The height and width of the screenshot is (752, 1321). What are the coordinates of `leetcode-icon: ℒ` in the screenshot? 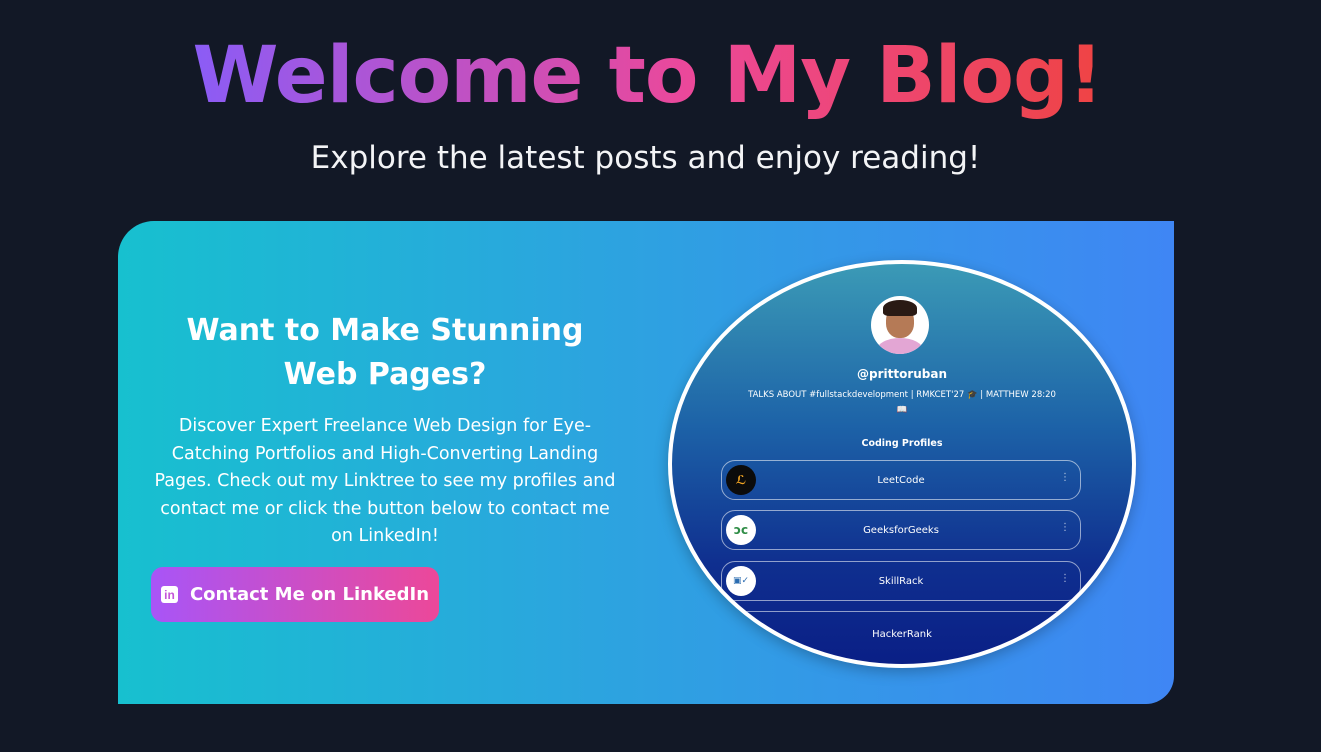 It's located at (741, 480).